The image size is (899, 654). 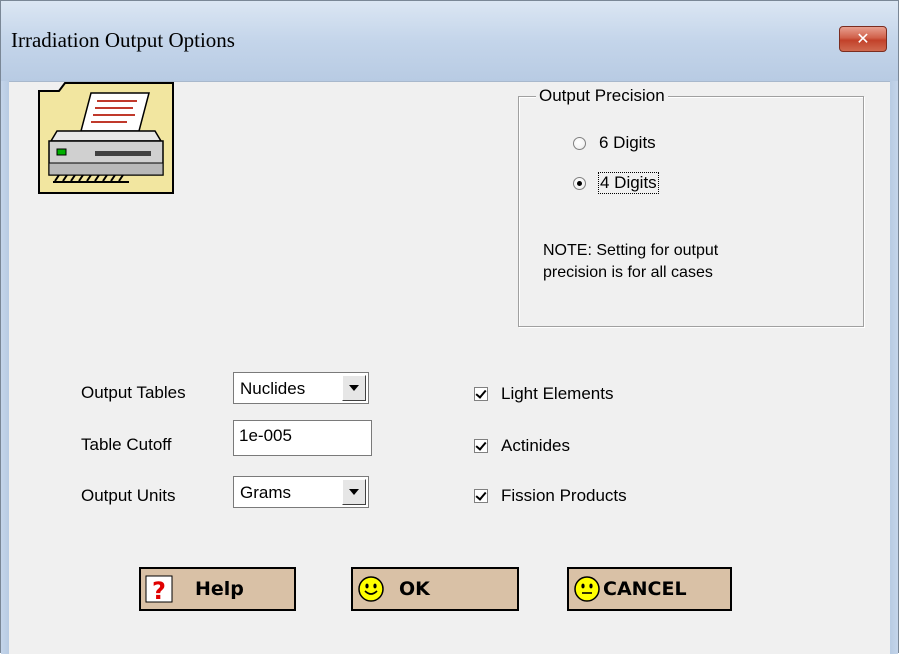 What do you see at coordinates (414, 589) in the screenshot?
I see `ok-button-label: OK` at bounding box center [414, 589].